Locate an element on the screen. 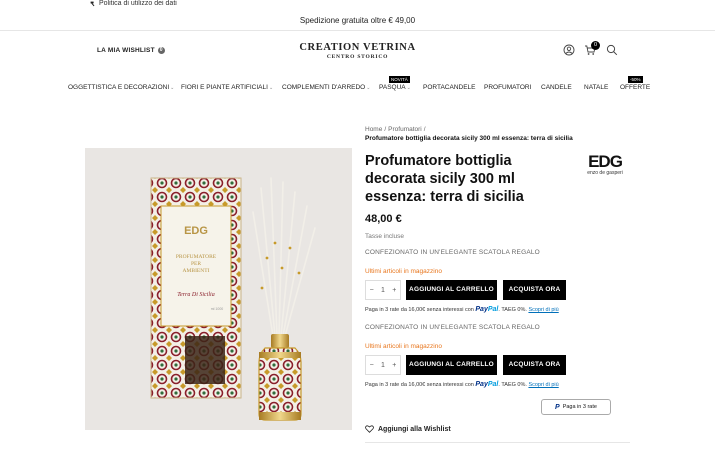  wishlist-count-badge: 0 is located at coordinates (161, 50).